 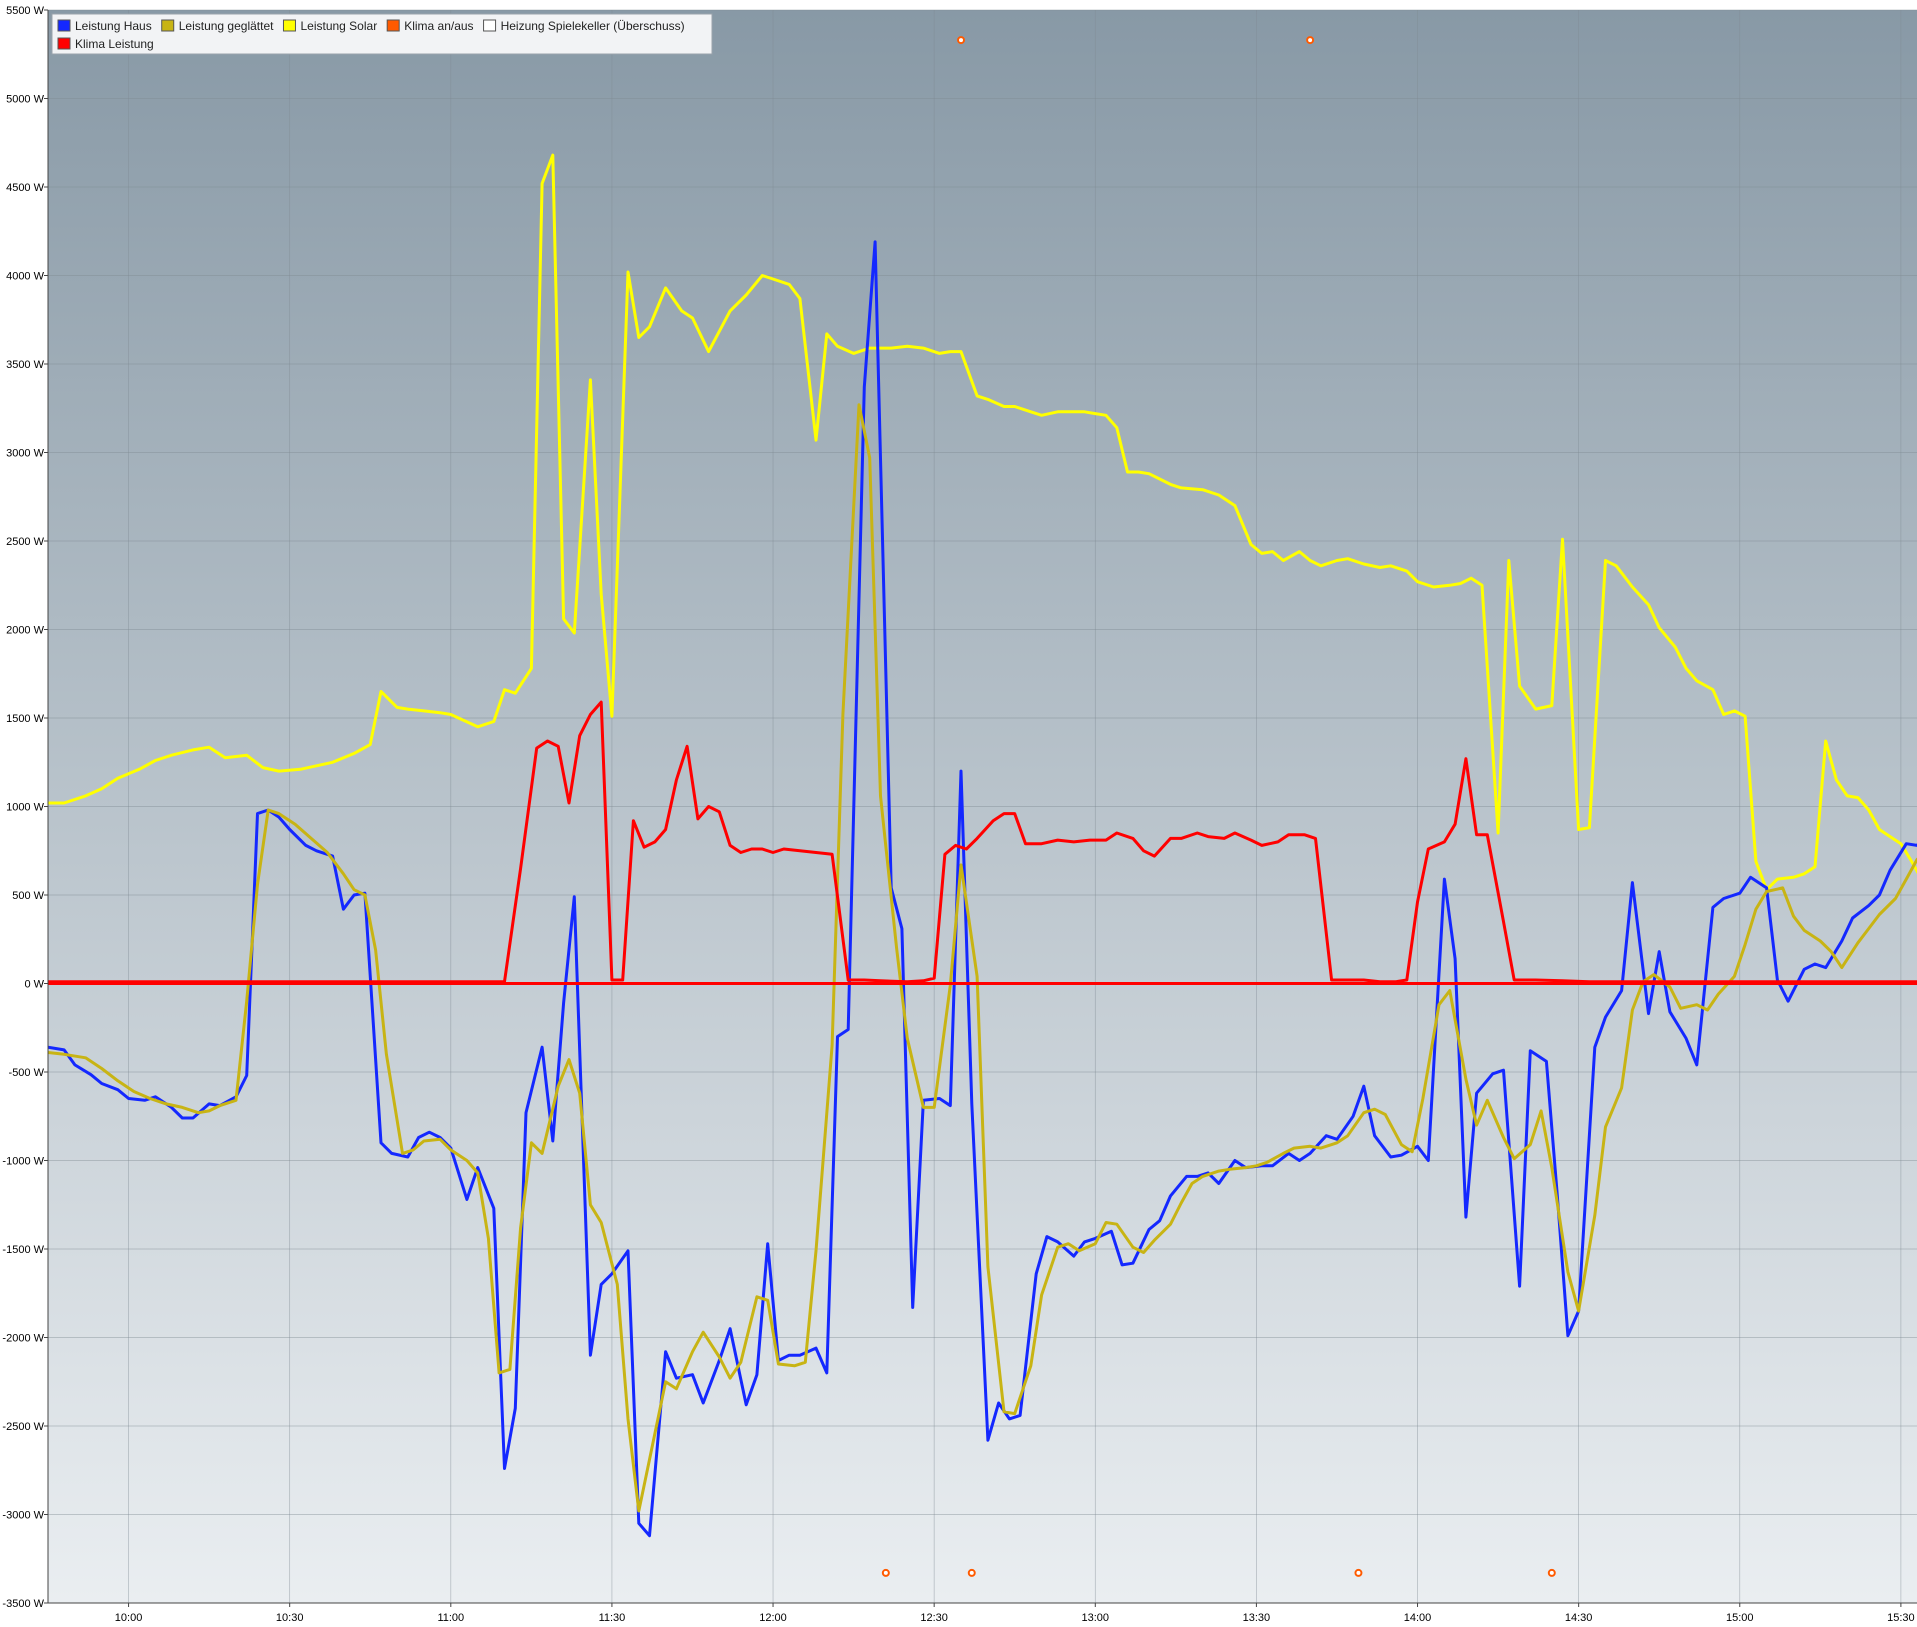 What do you see at coordinates (1418, 1618) in the screenshot?
I see `x-tick-label: 14:00` at bounding box center [1418, 1618].